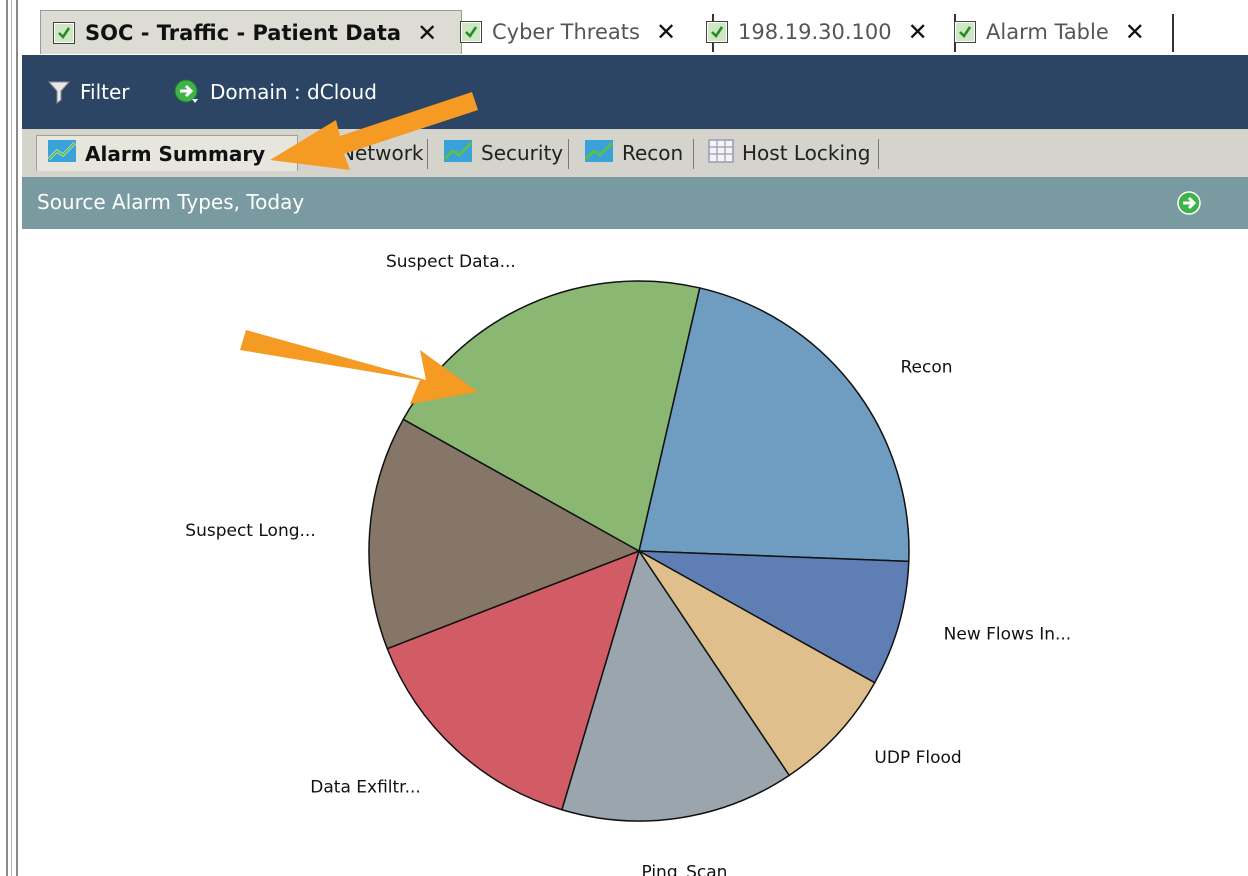 The width and height of the screenshot is (1248, 876). I want to click on tab-soc-traffic-patient-data: SOC - Traffic - Patient Data ✕, so click(251, 32).